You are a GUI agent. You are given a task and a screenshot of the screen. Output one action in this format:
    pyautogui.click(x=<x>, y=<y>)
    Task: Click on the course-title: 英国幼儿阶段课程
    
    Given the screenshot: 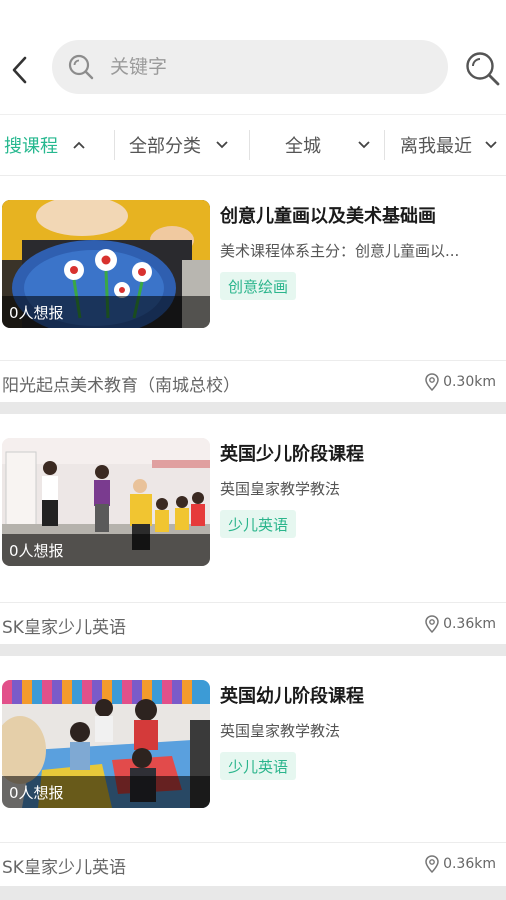 What is the action you would take?
    pyautogui.click(x=292, y=695)
    